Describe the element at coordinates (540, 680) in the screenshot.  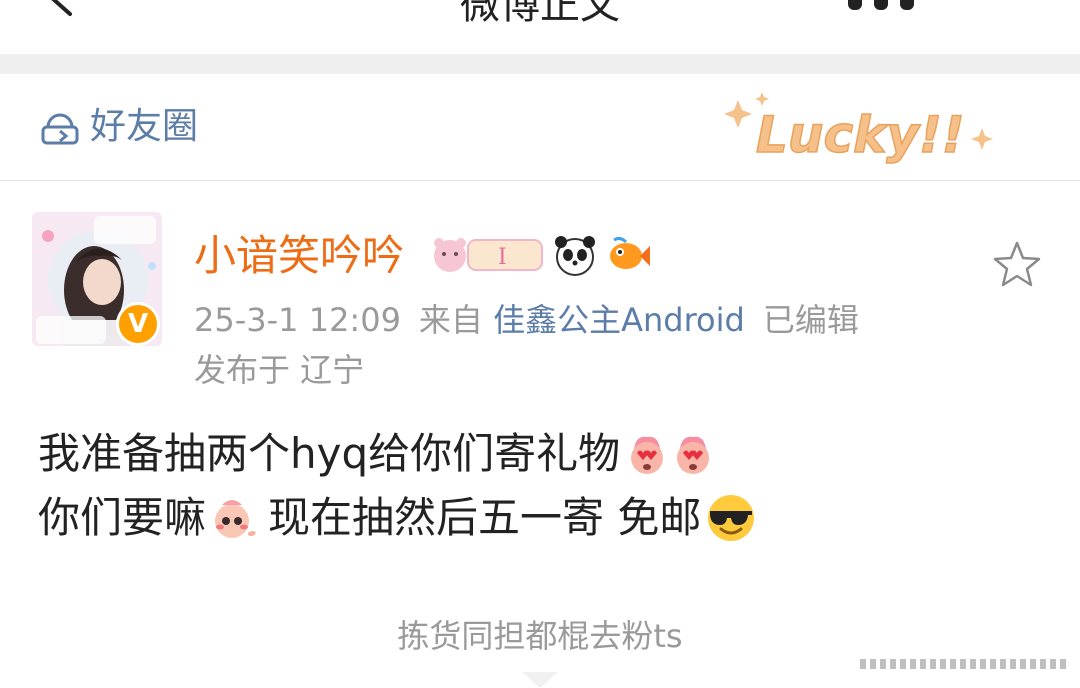
I see `caret-down-icon` at that location.